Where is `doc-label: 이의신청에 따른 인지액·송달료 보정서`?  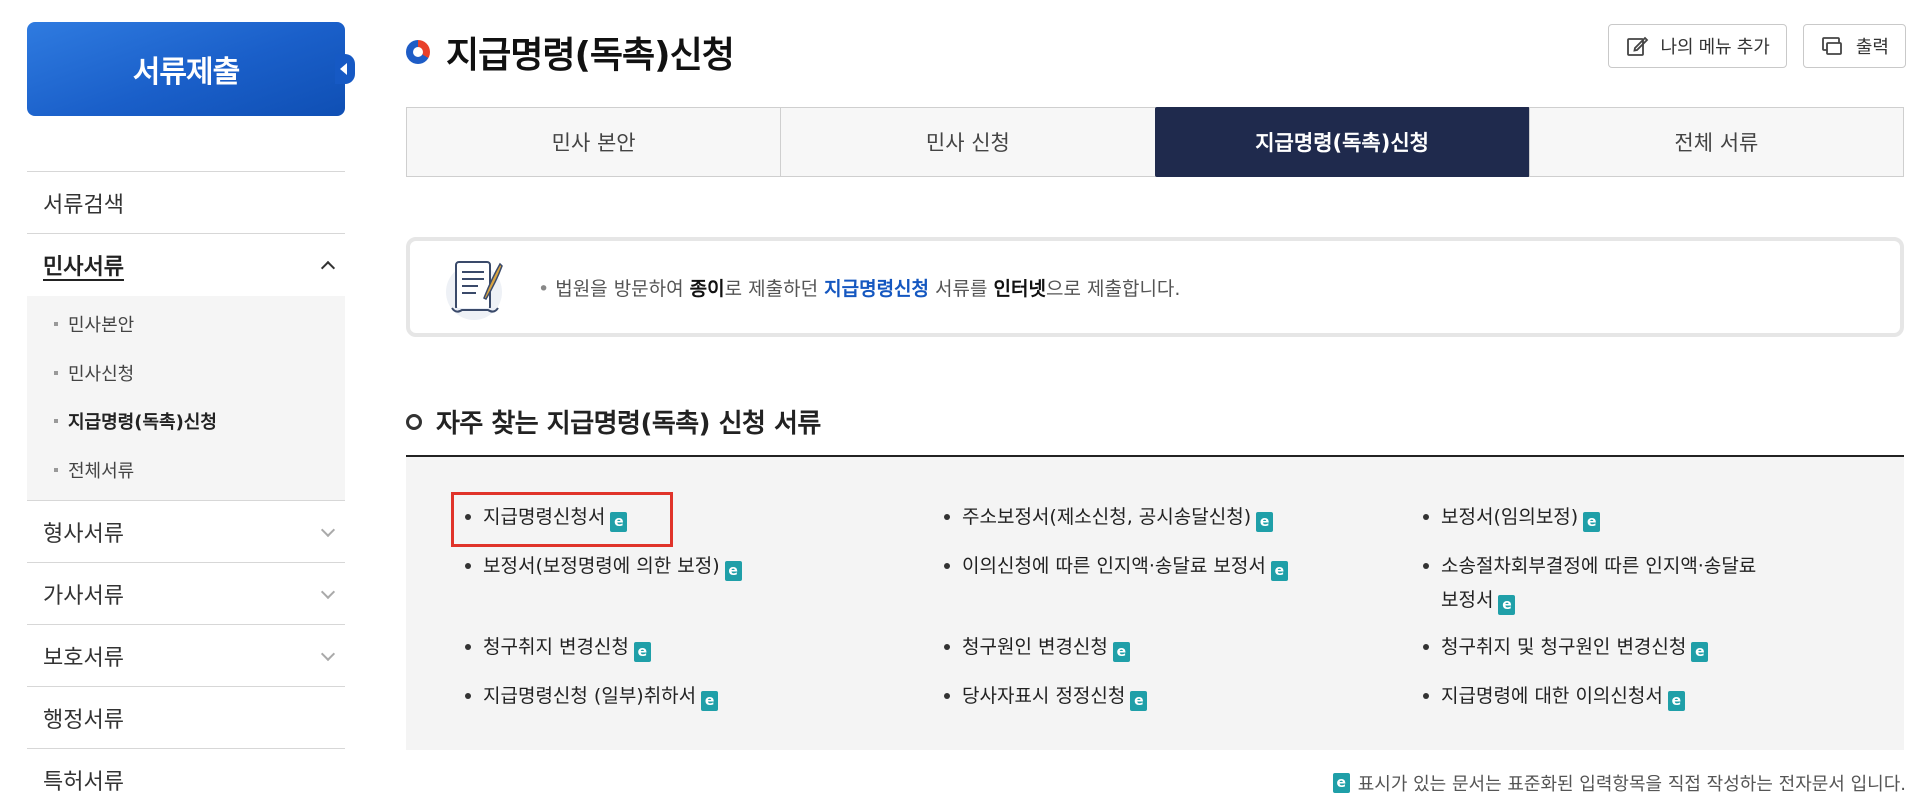
doc-label: 이의신청에 따른 인지액·송달료 보정서 is located at coordinates (1114, 566).